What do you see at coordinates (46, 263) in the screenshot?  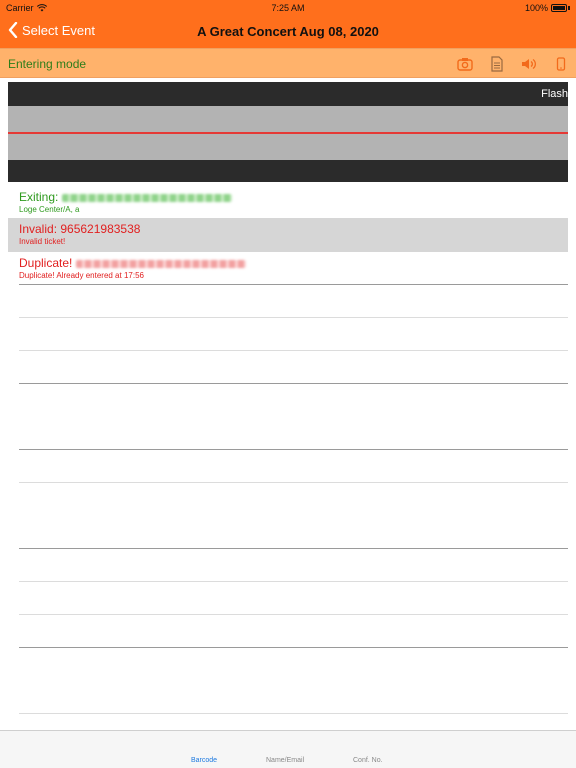 I see `result-status: Duplicate!` at bounding box center [46, 263].